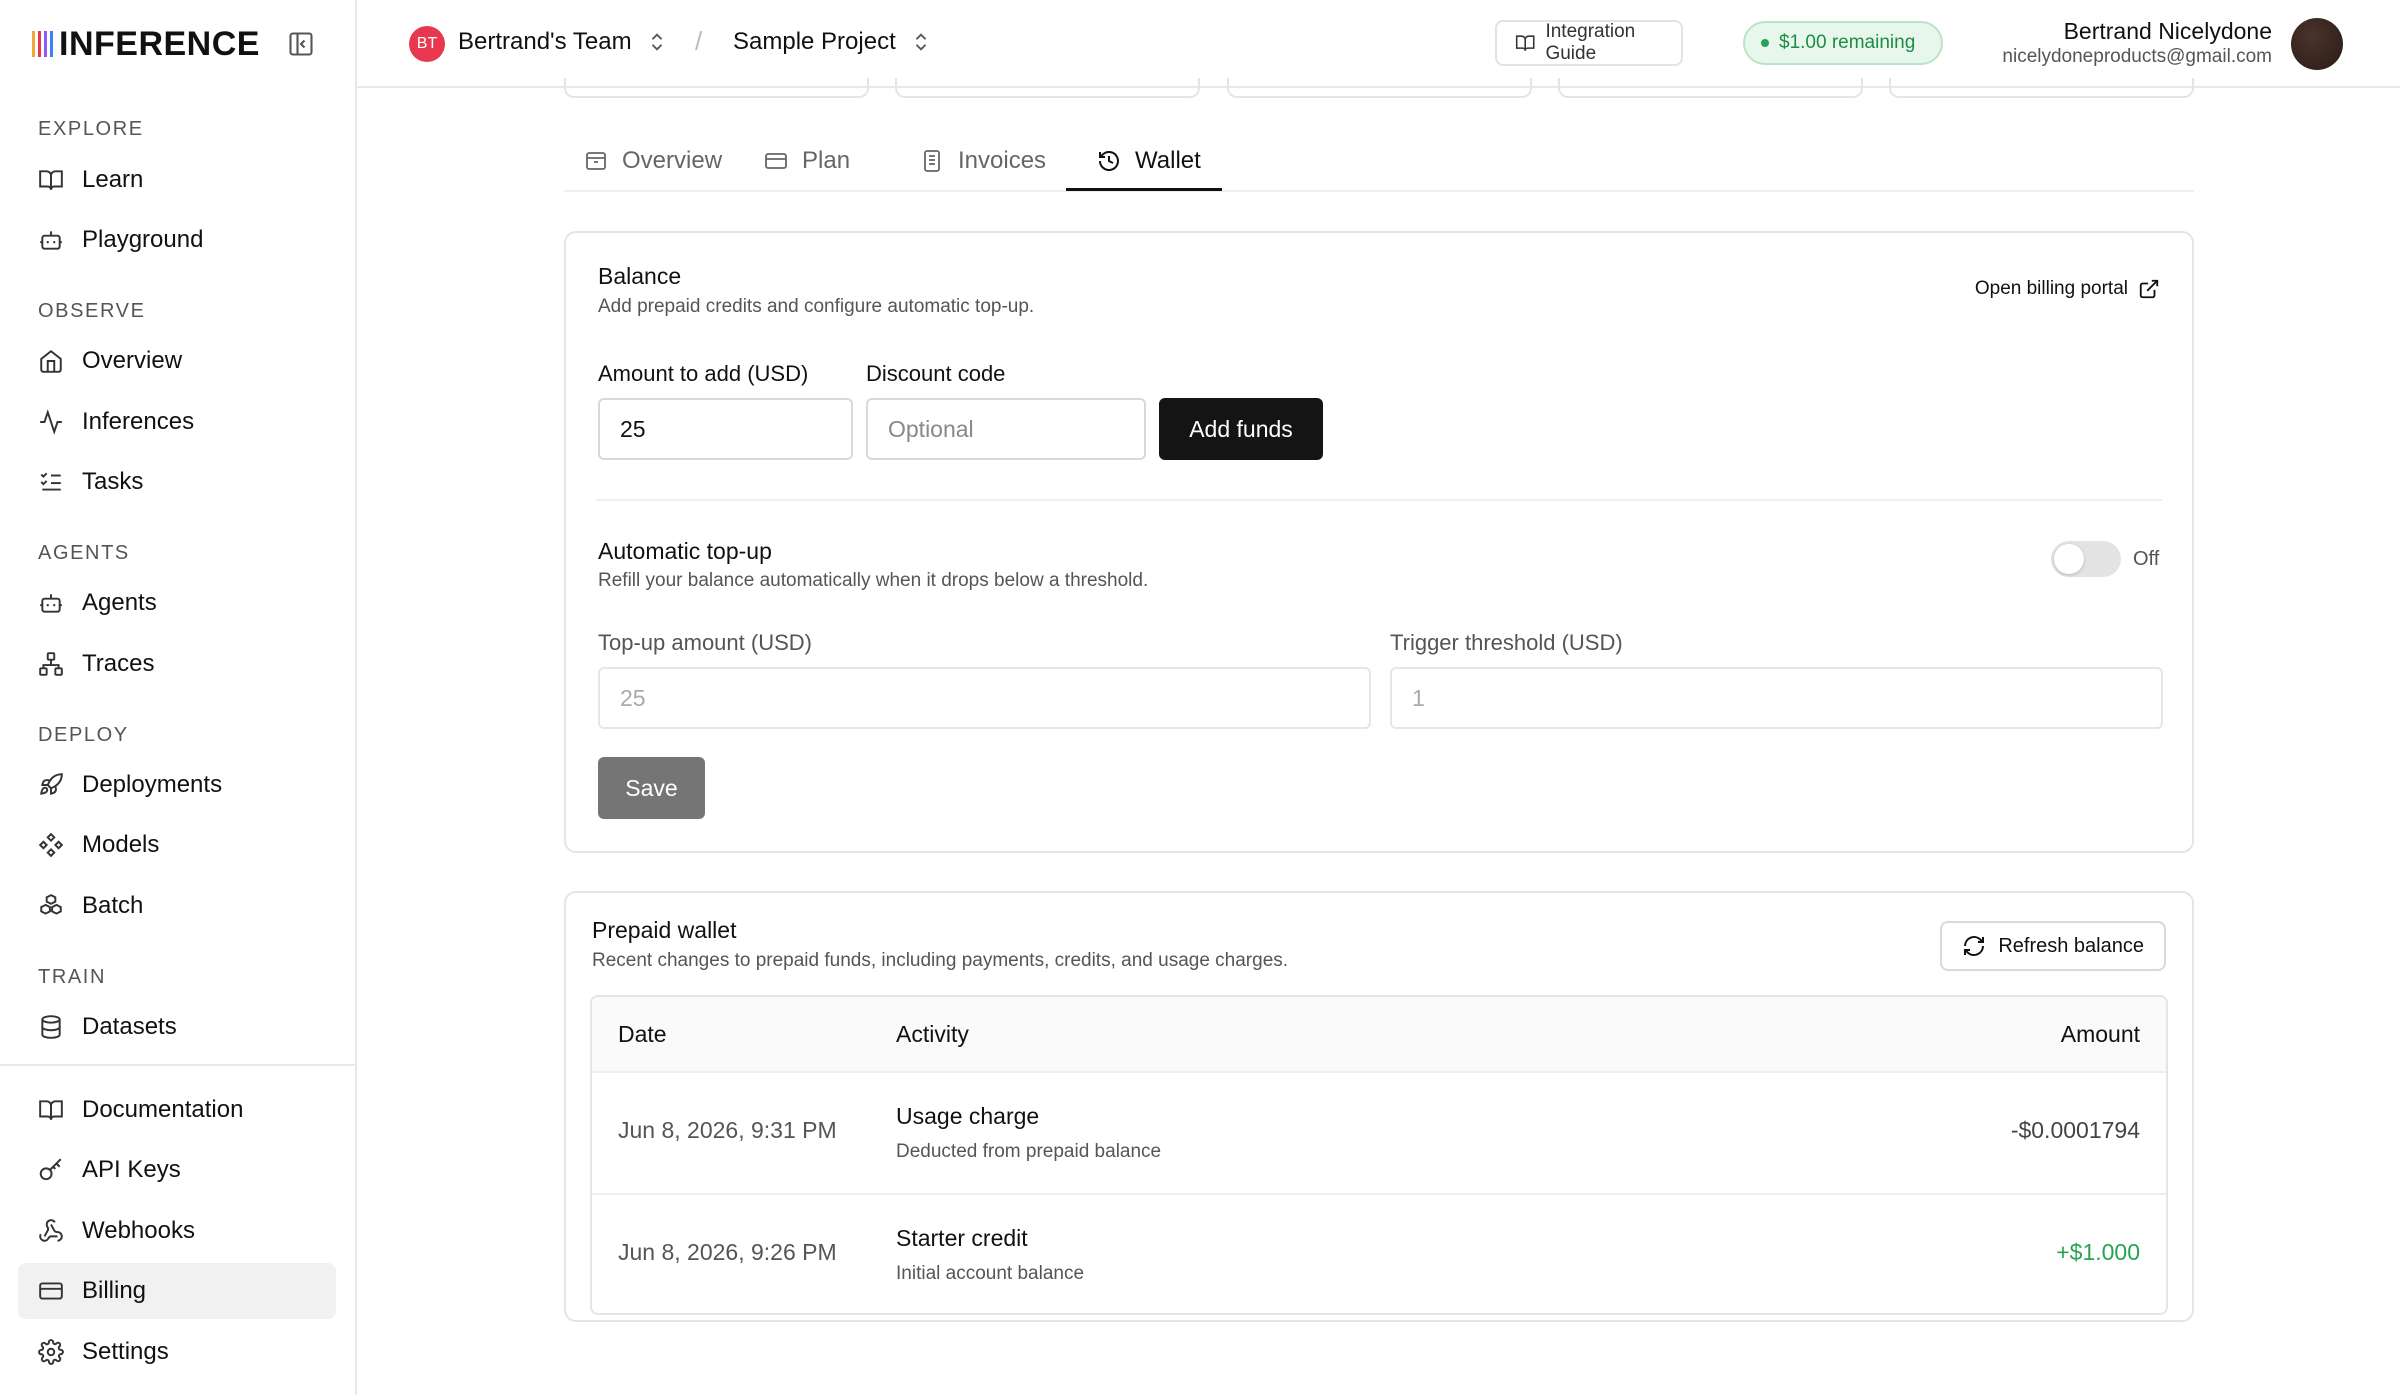 The width and height of the screenshot is (2400, 1395). Describe the element at coordinates (814, 41) in the screenshot. I see `project-name: Sample Project` at that location.